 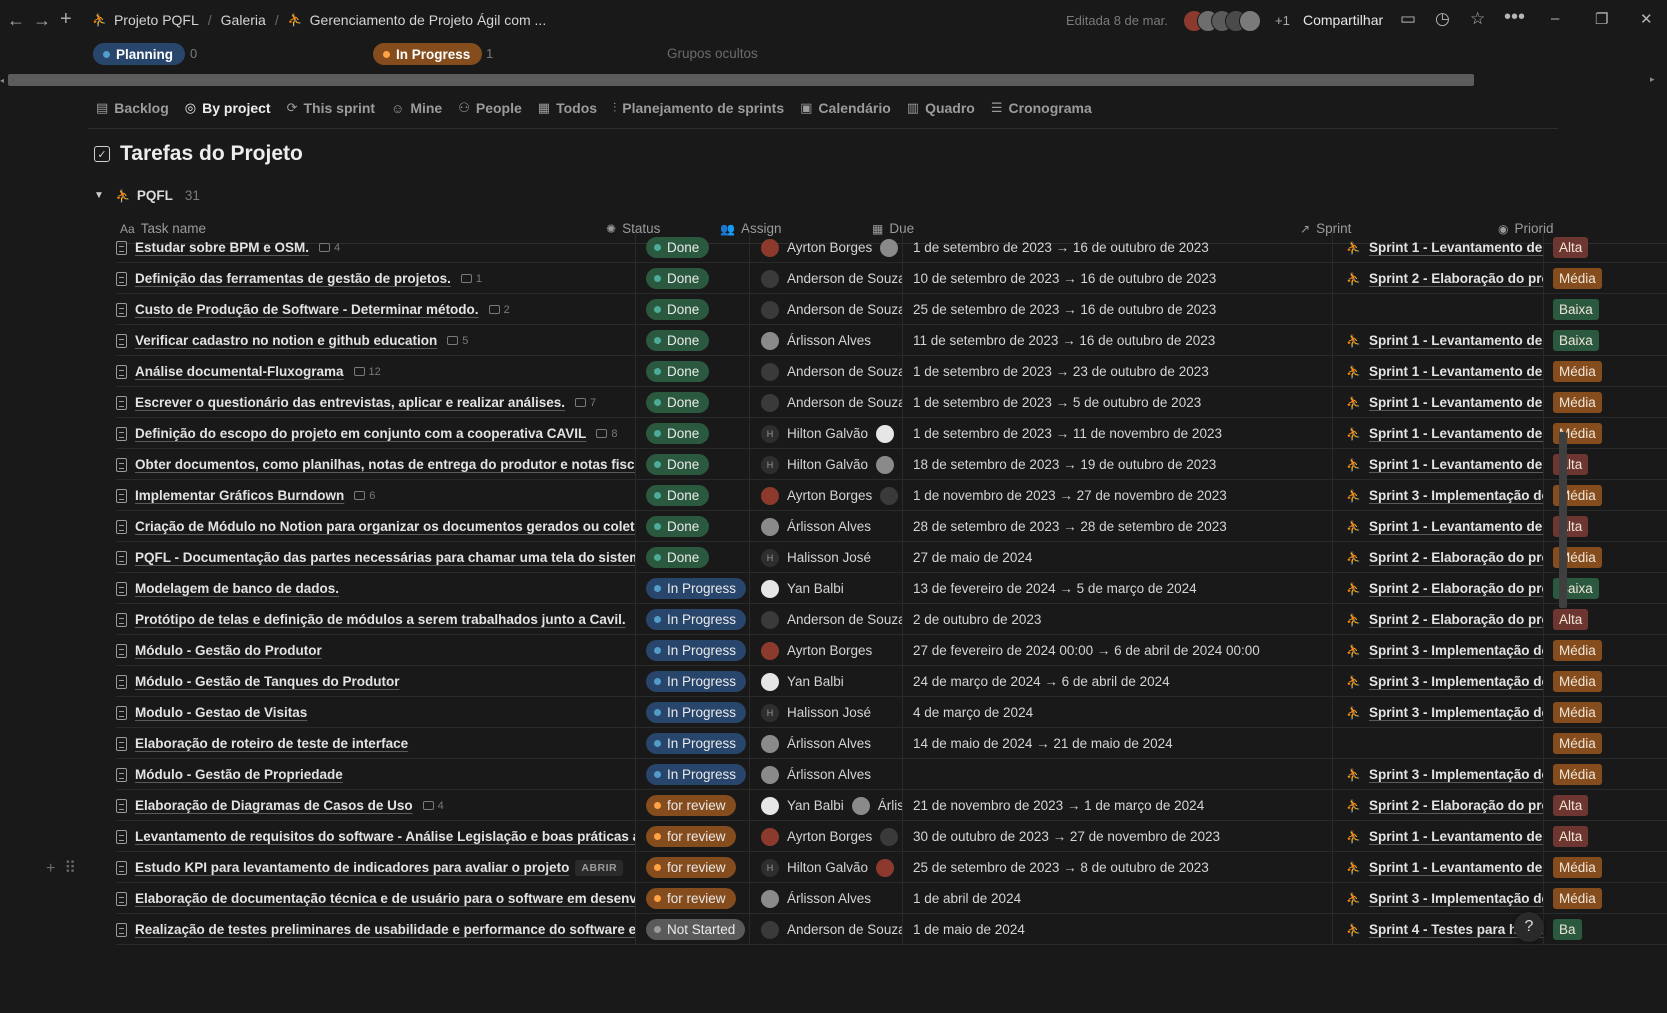 What do you see at coordinates (889, 867) in the screenshot?
I see `assignee: Ay` at bounding box center [889, 867].